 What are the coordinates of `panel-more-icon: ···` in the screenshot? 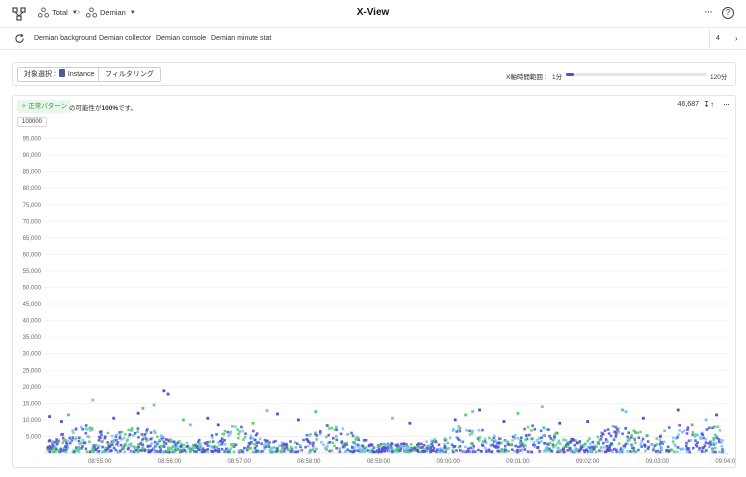 It's located at (726, 104).